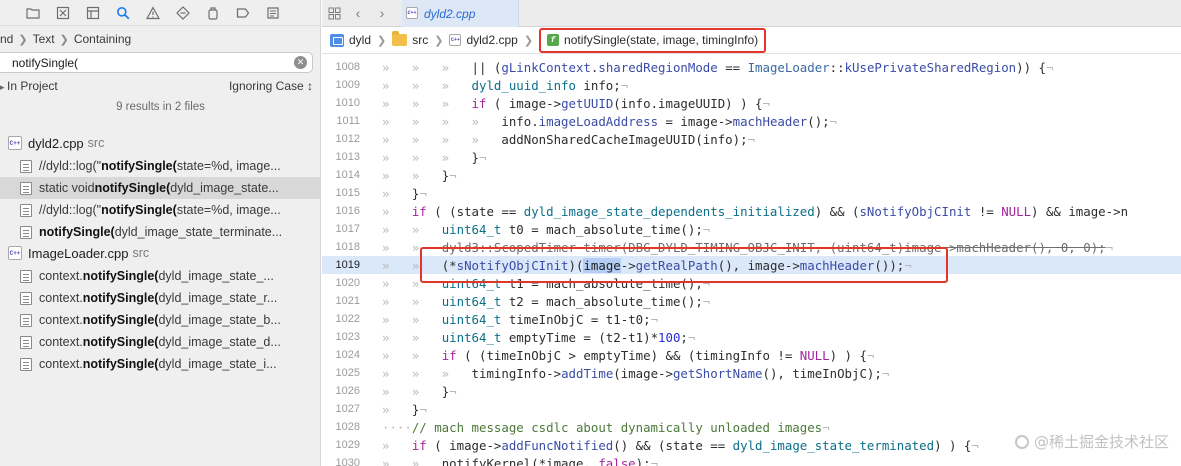 The width and height of the screenshot is (1181, 466). I want to click on line-number: 1017, so click(341, 229).